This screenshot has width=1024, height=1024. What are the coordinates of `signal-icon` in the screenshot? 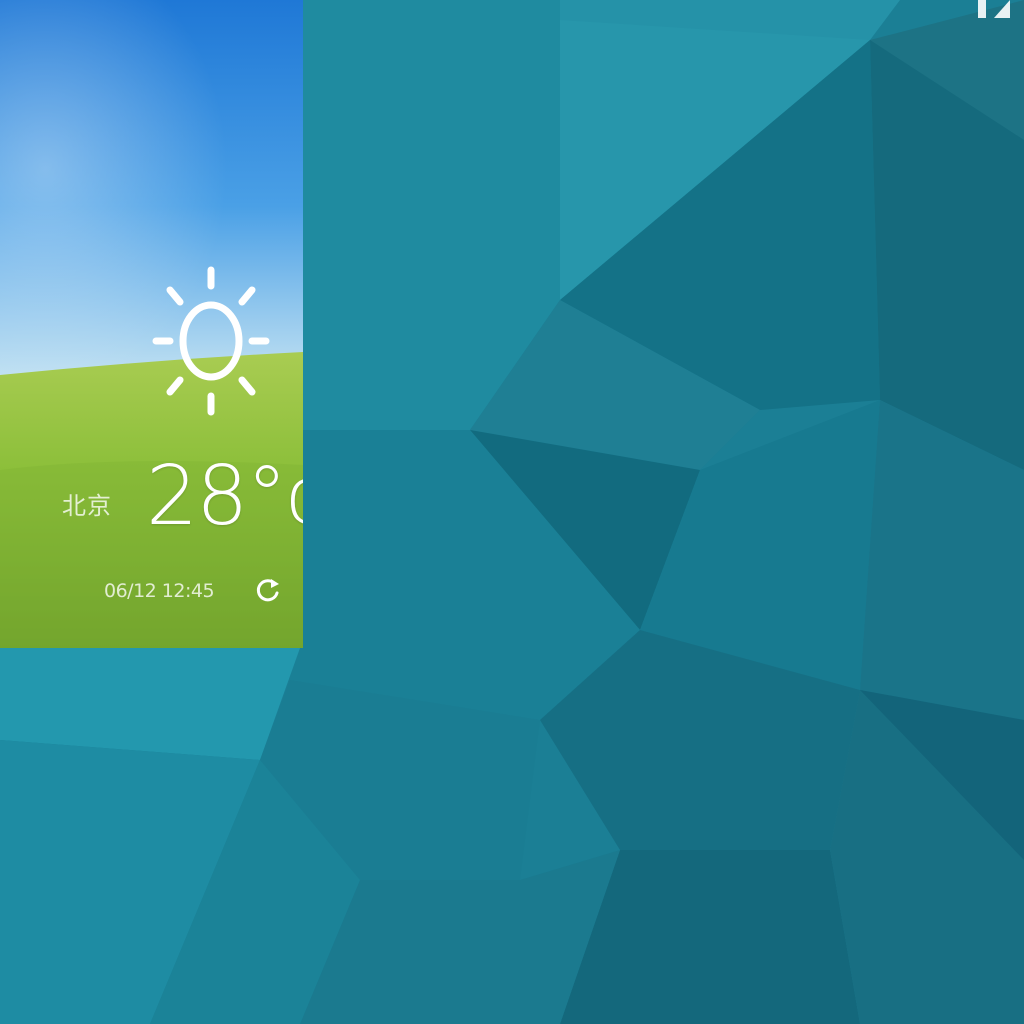 It's located at (994, 9).